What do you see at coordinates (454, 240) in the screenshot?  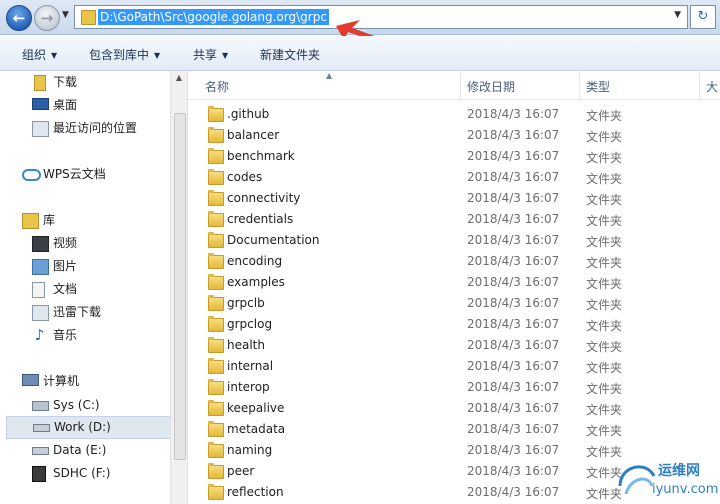 I see `file-row: Documentation 2018/4/3 16:07 文件夹` at bounding box center [454, 240].